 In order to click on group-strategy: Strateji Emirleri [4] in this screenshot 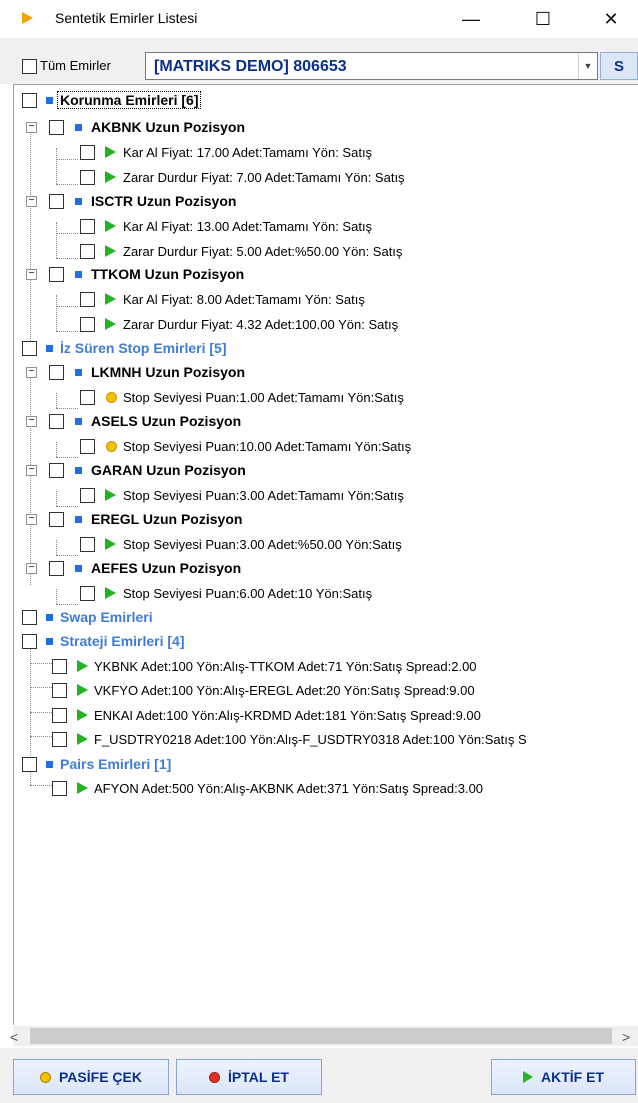, I will do `click(314, 642)`.